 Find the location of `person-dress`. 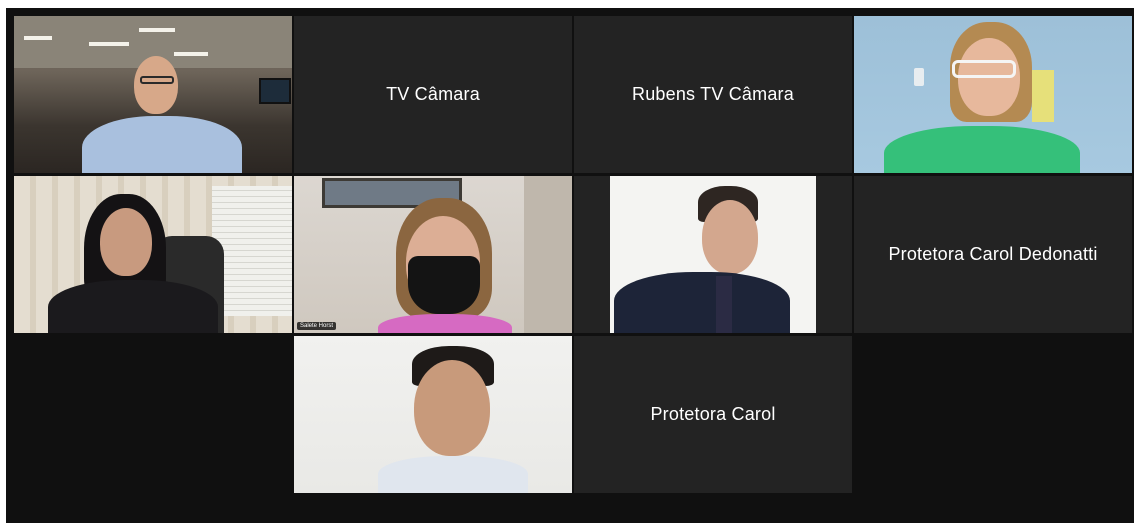

person-dress is located at coordinates (982, 149).